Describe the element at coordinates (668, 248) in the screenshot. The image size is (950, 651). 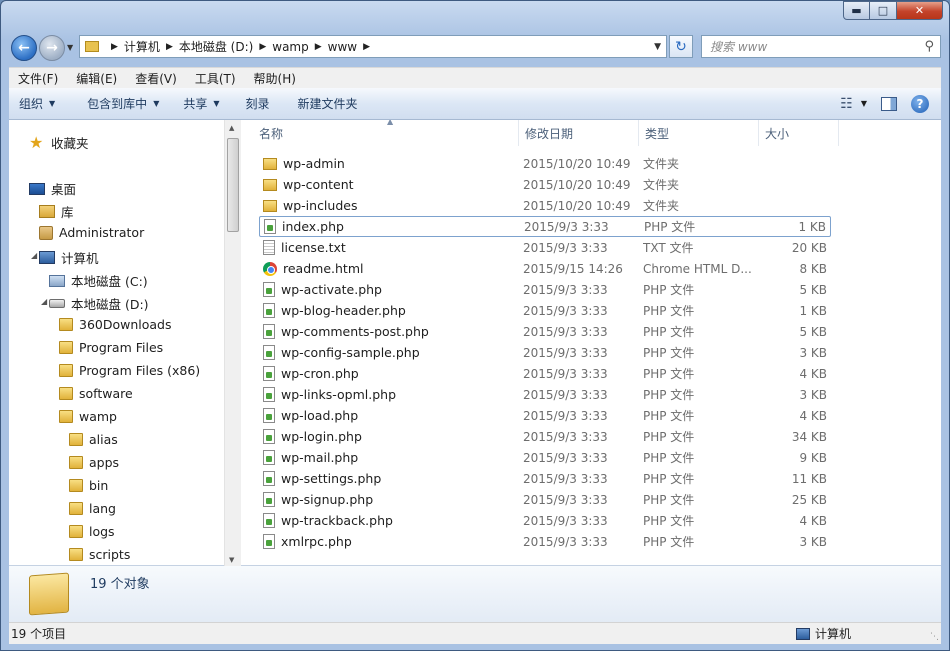
I see `file-type: TXT 文件` at that location.